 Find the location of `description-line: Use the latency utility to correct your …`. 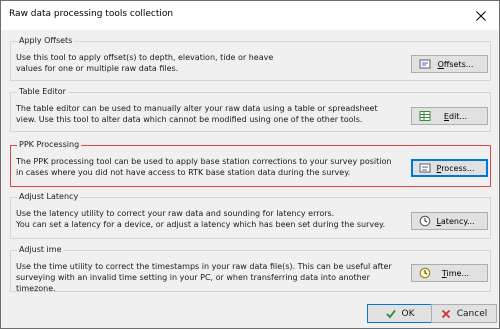

description-line: Use the latency utility to correct your … is located at coordinates (175, 213).